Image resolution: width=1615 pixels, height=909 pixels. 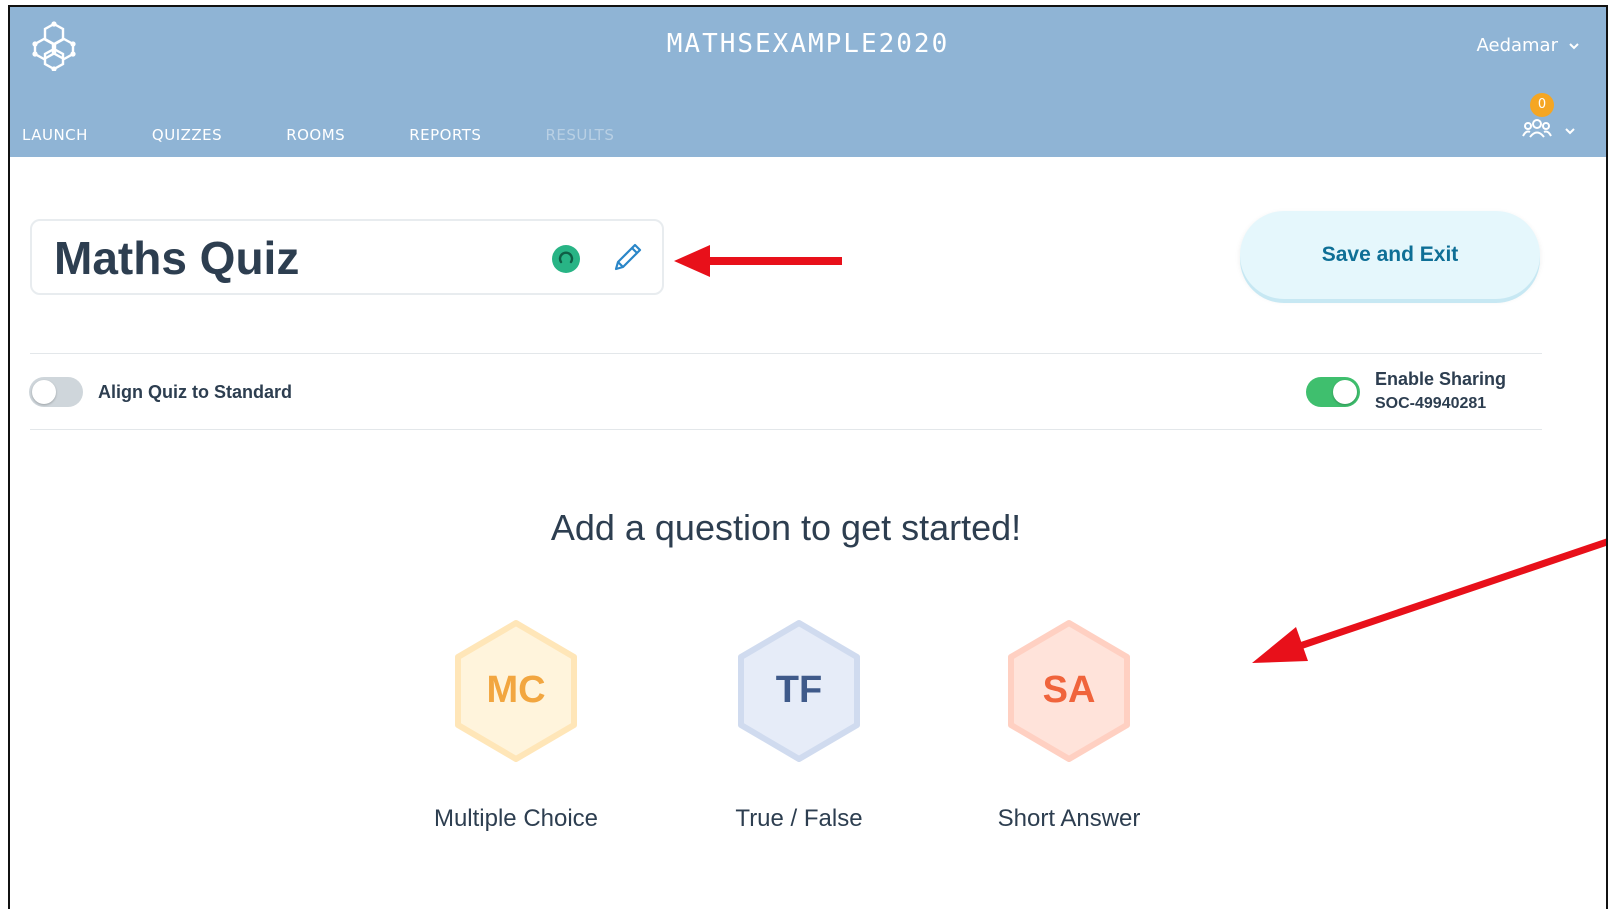 I want to click on align-standard-toggle, so click(x=56, y=392).